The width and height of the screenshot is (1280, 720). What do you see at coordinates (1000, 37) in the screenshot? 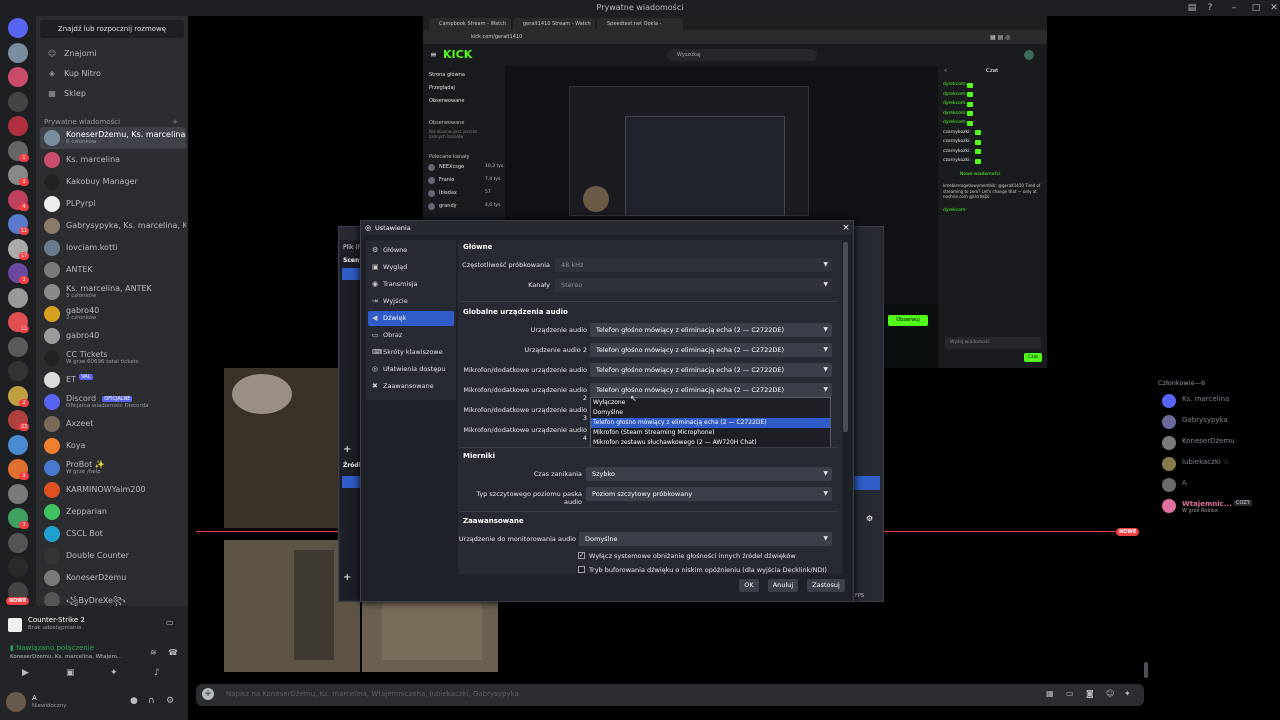
I see `extensions-icon: ▦ ▤ ◎` at bounding box center [1000, 37].